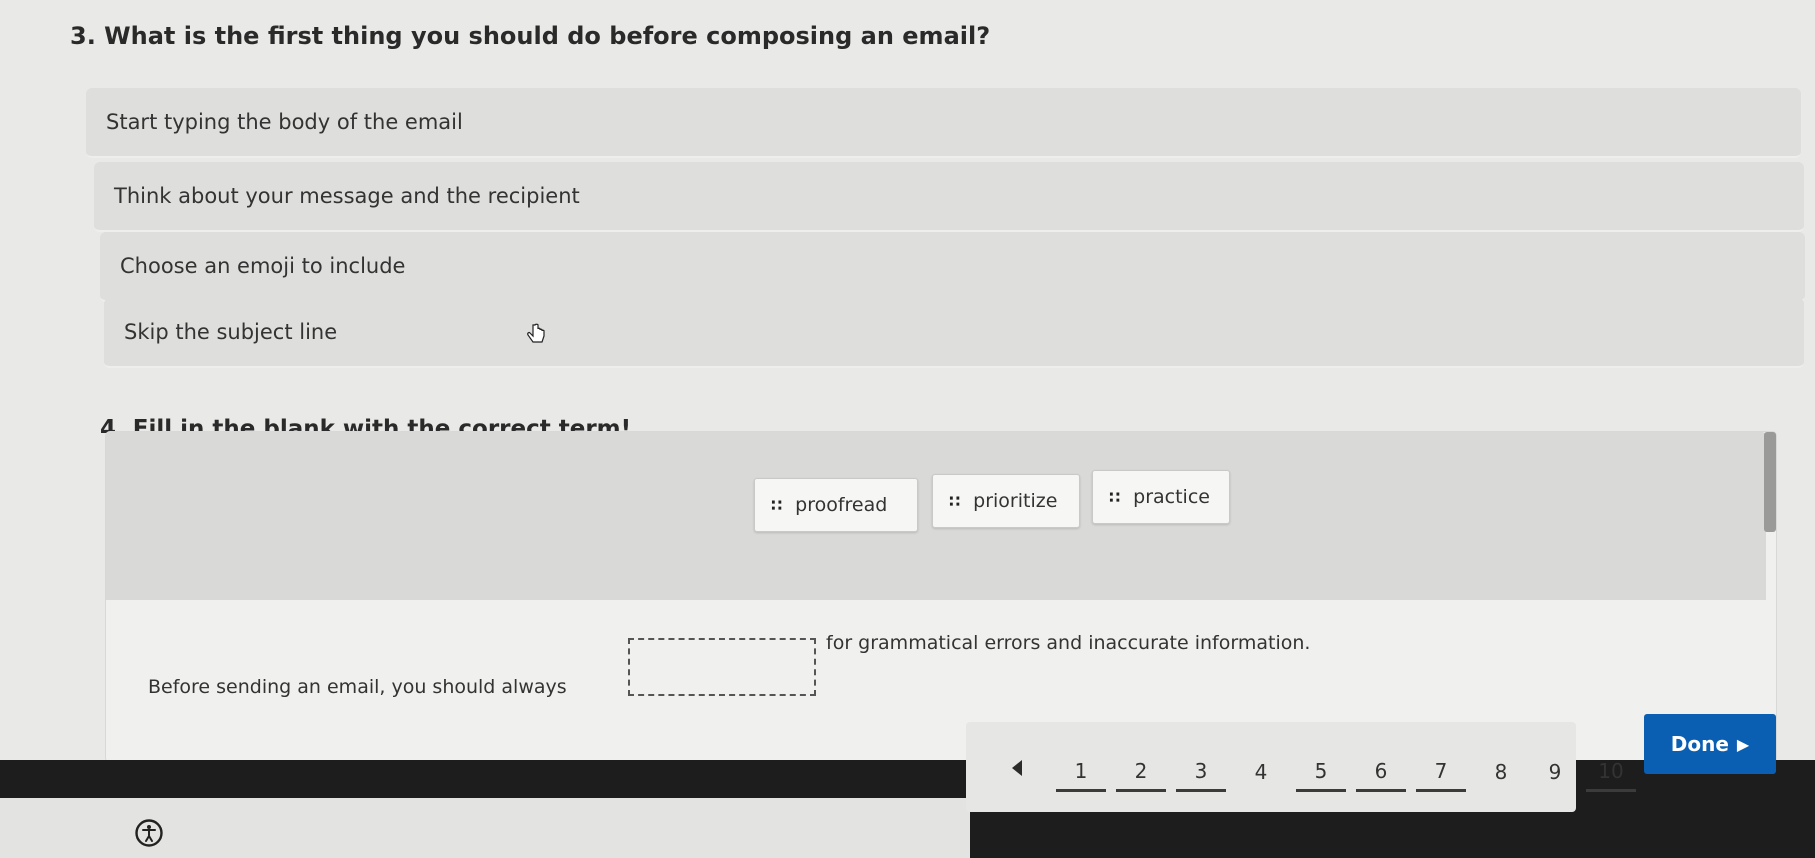 The height and width of the screenshot is (858, 1815). I want to click on page-9-button: 9, so click(1555, 772).